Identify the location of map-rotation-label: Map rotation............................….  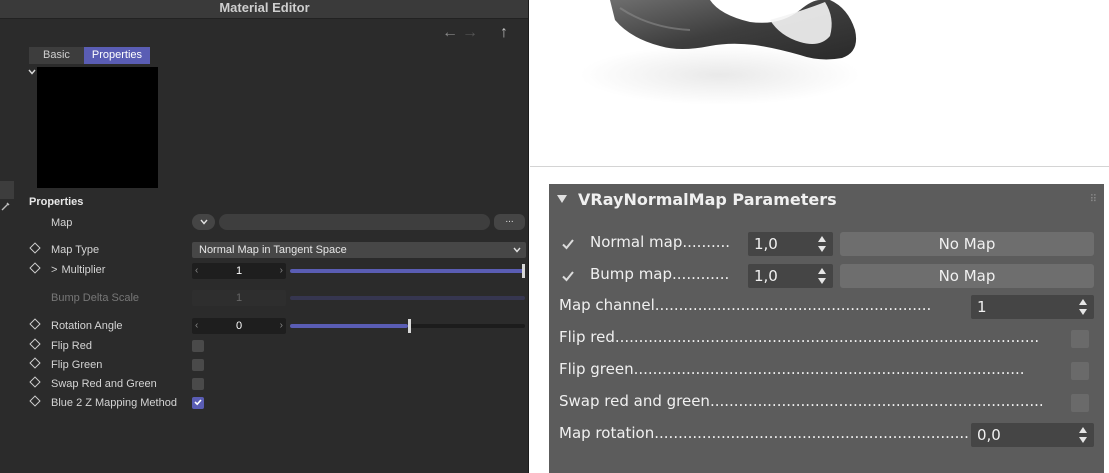
(764, 433).